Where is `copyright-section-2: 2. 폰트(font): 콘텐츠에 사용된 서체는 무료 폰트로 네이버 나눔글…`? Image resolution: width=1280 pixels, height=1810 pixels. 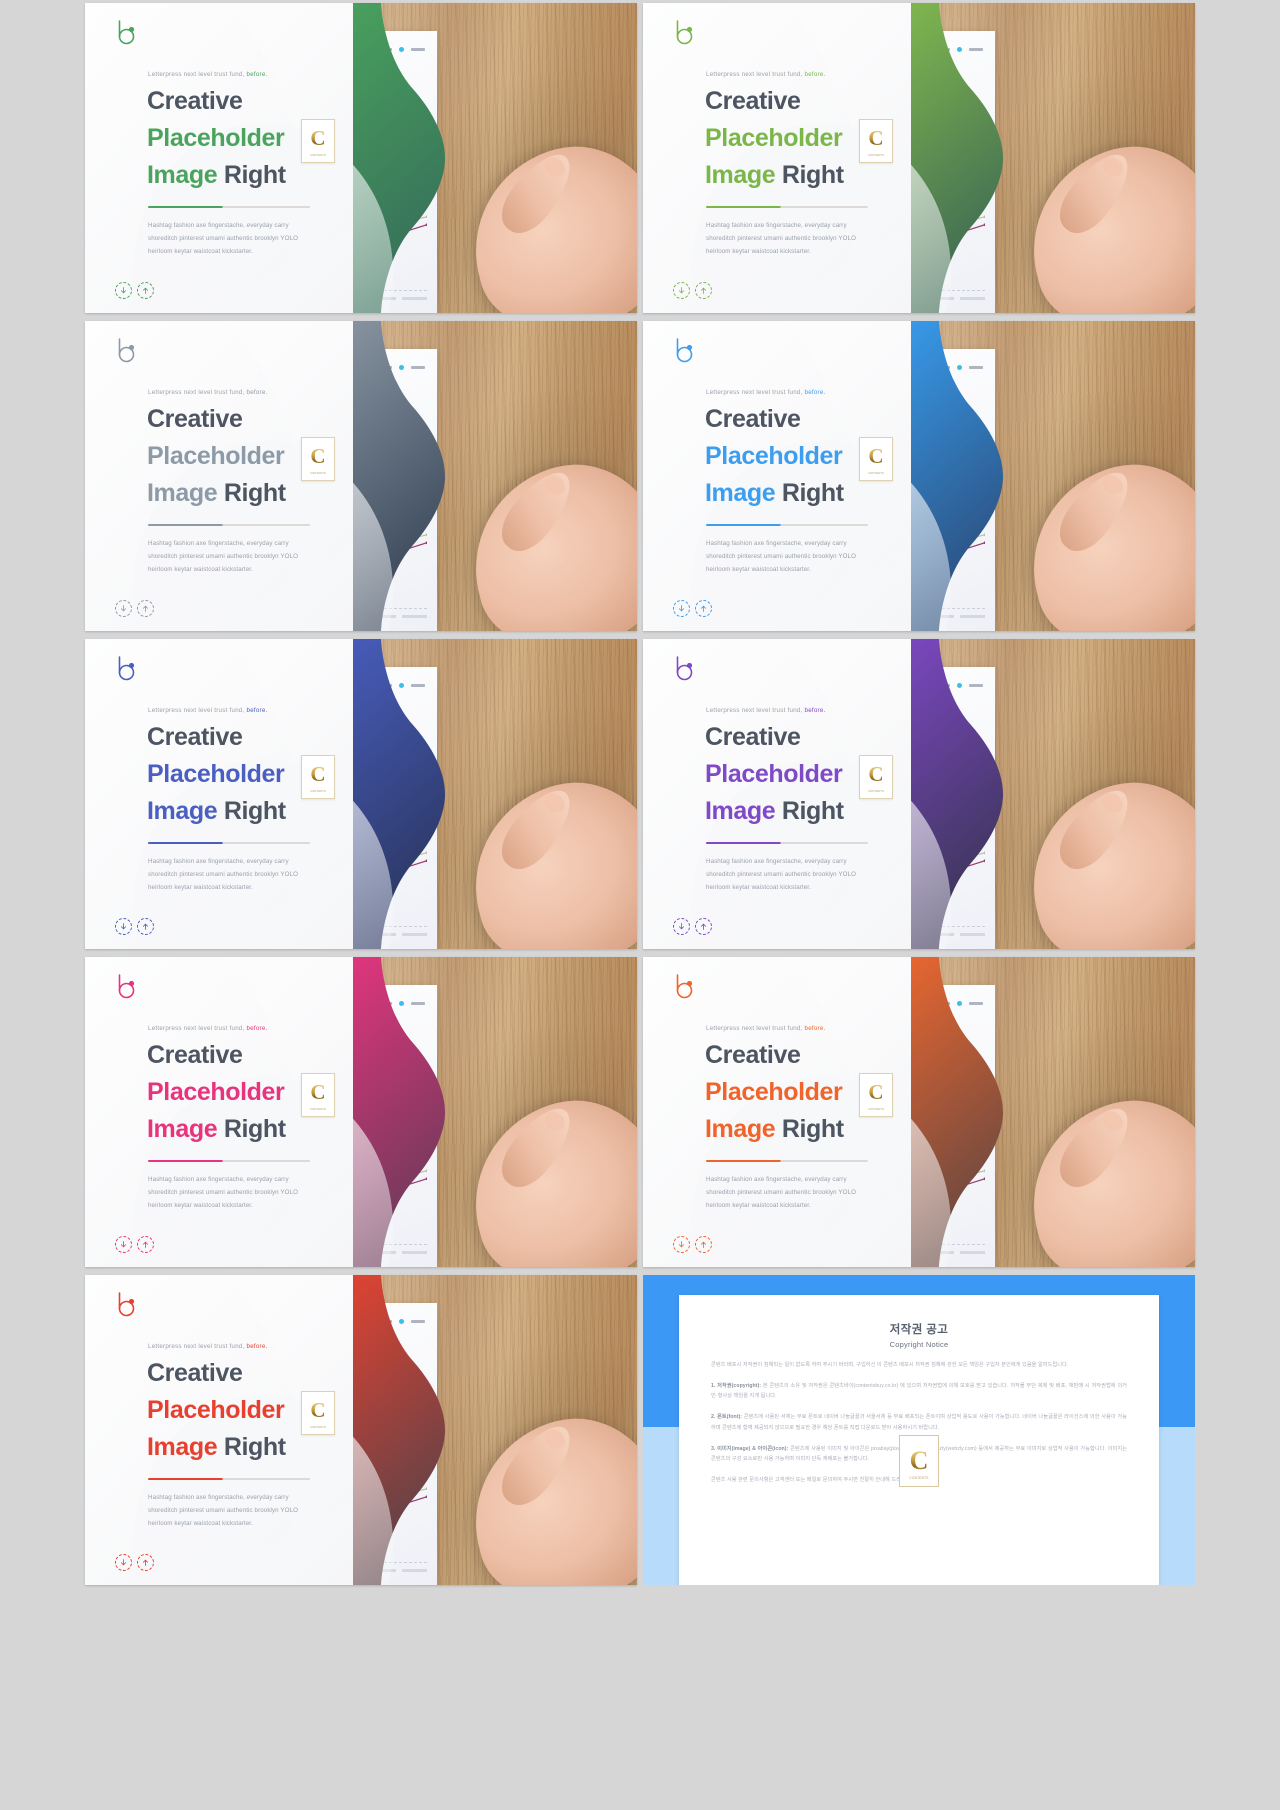
copyright-section-2: 2. 폰트(font): 콘텐츠에 사용된 서체는 무료 폰트로 네이버 나눔글… is located at coordinates (919, 1422).